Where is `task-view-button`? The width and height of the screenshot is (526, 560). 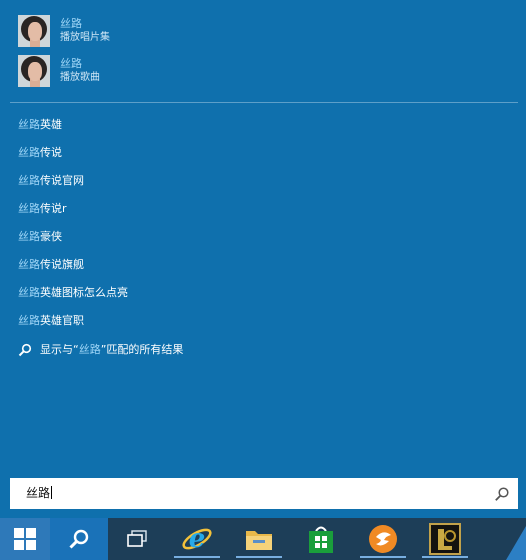
task-view-button is located at coordinates (137, 539).